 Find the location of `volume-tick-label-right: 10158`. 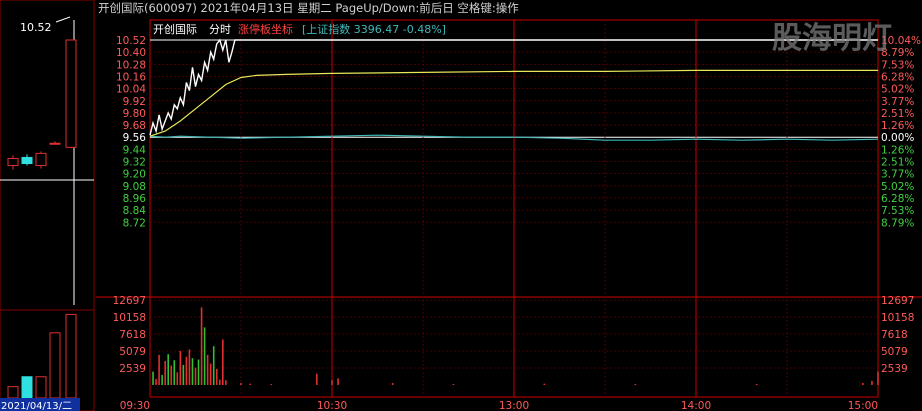

volume-tick-label-right: 10158 is located at coordinates (897, 318).